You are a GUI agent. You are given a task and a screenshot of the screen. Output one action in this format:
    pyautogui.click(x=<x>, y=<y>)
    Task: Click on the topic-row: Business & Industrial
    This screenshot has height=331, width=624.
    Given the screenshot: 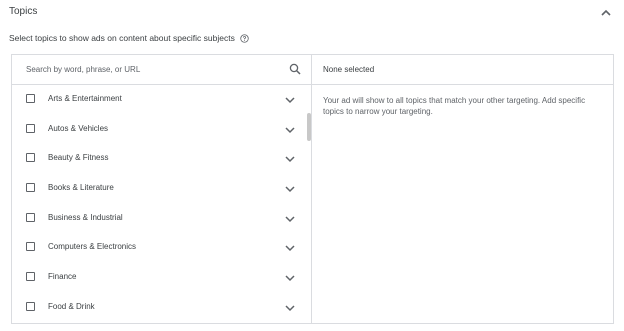 What is the action you would take?
    pyautogui.click(x=160, y=219)
    